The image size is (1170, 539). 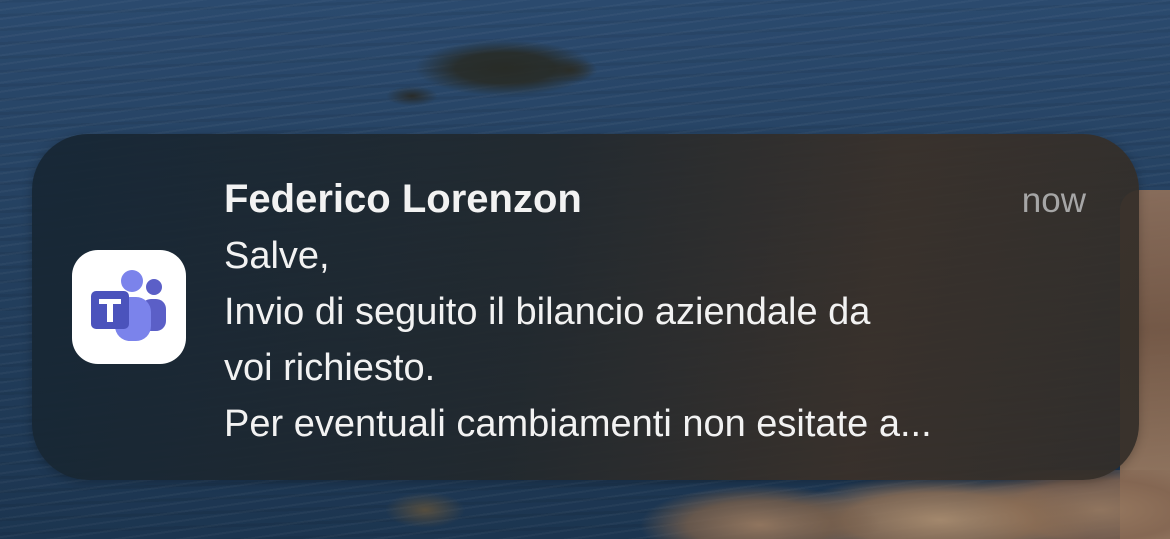 I want to click on message-line: Salve,, so click(x=277, y=256).